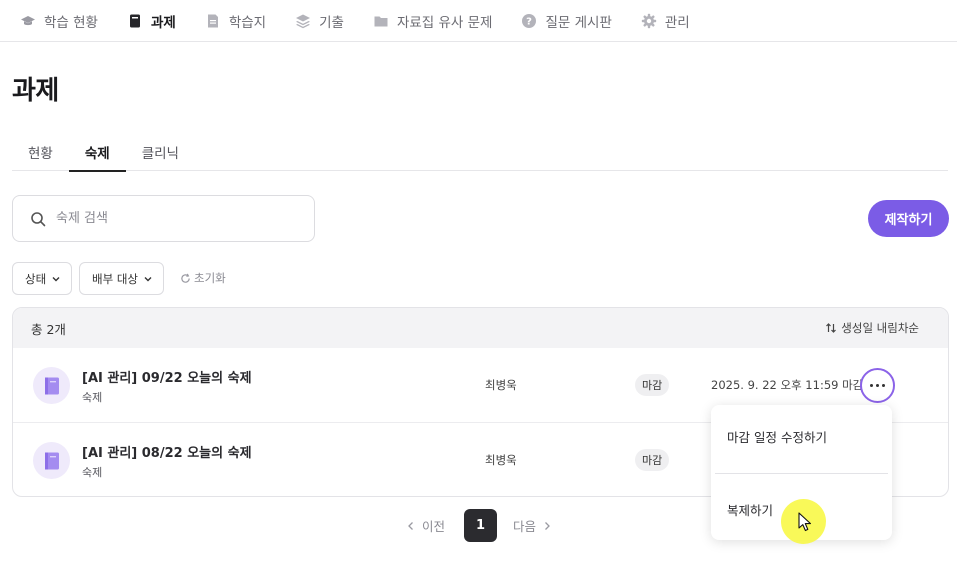 This screenshot has height=566, width=957. I want to click on mouse-cursor-icon, so click(805, 522).